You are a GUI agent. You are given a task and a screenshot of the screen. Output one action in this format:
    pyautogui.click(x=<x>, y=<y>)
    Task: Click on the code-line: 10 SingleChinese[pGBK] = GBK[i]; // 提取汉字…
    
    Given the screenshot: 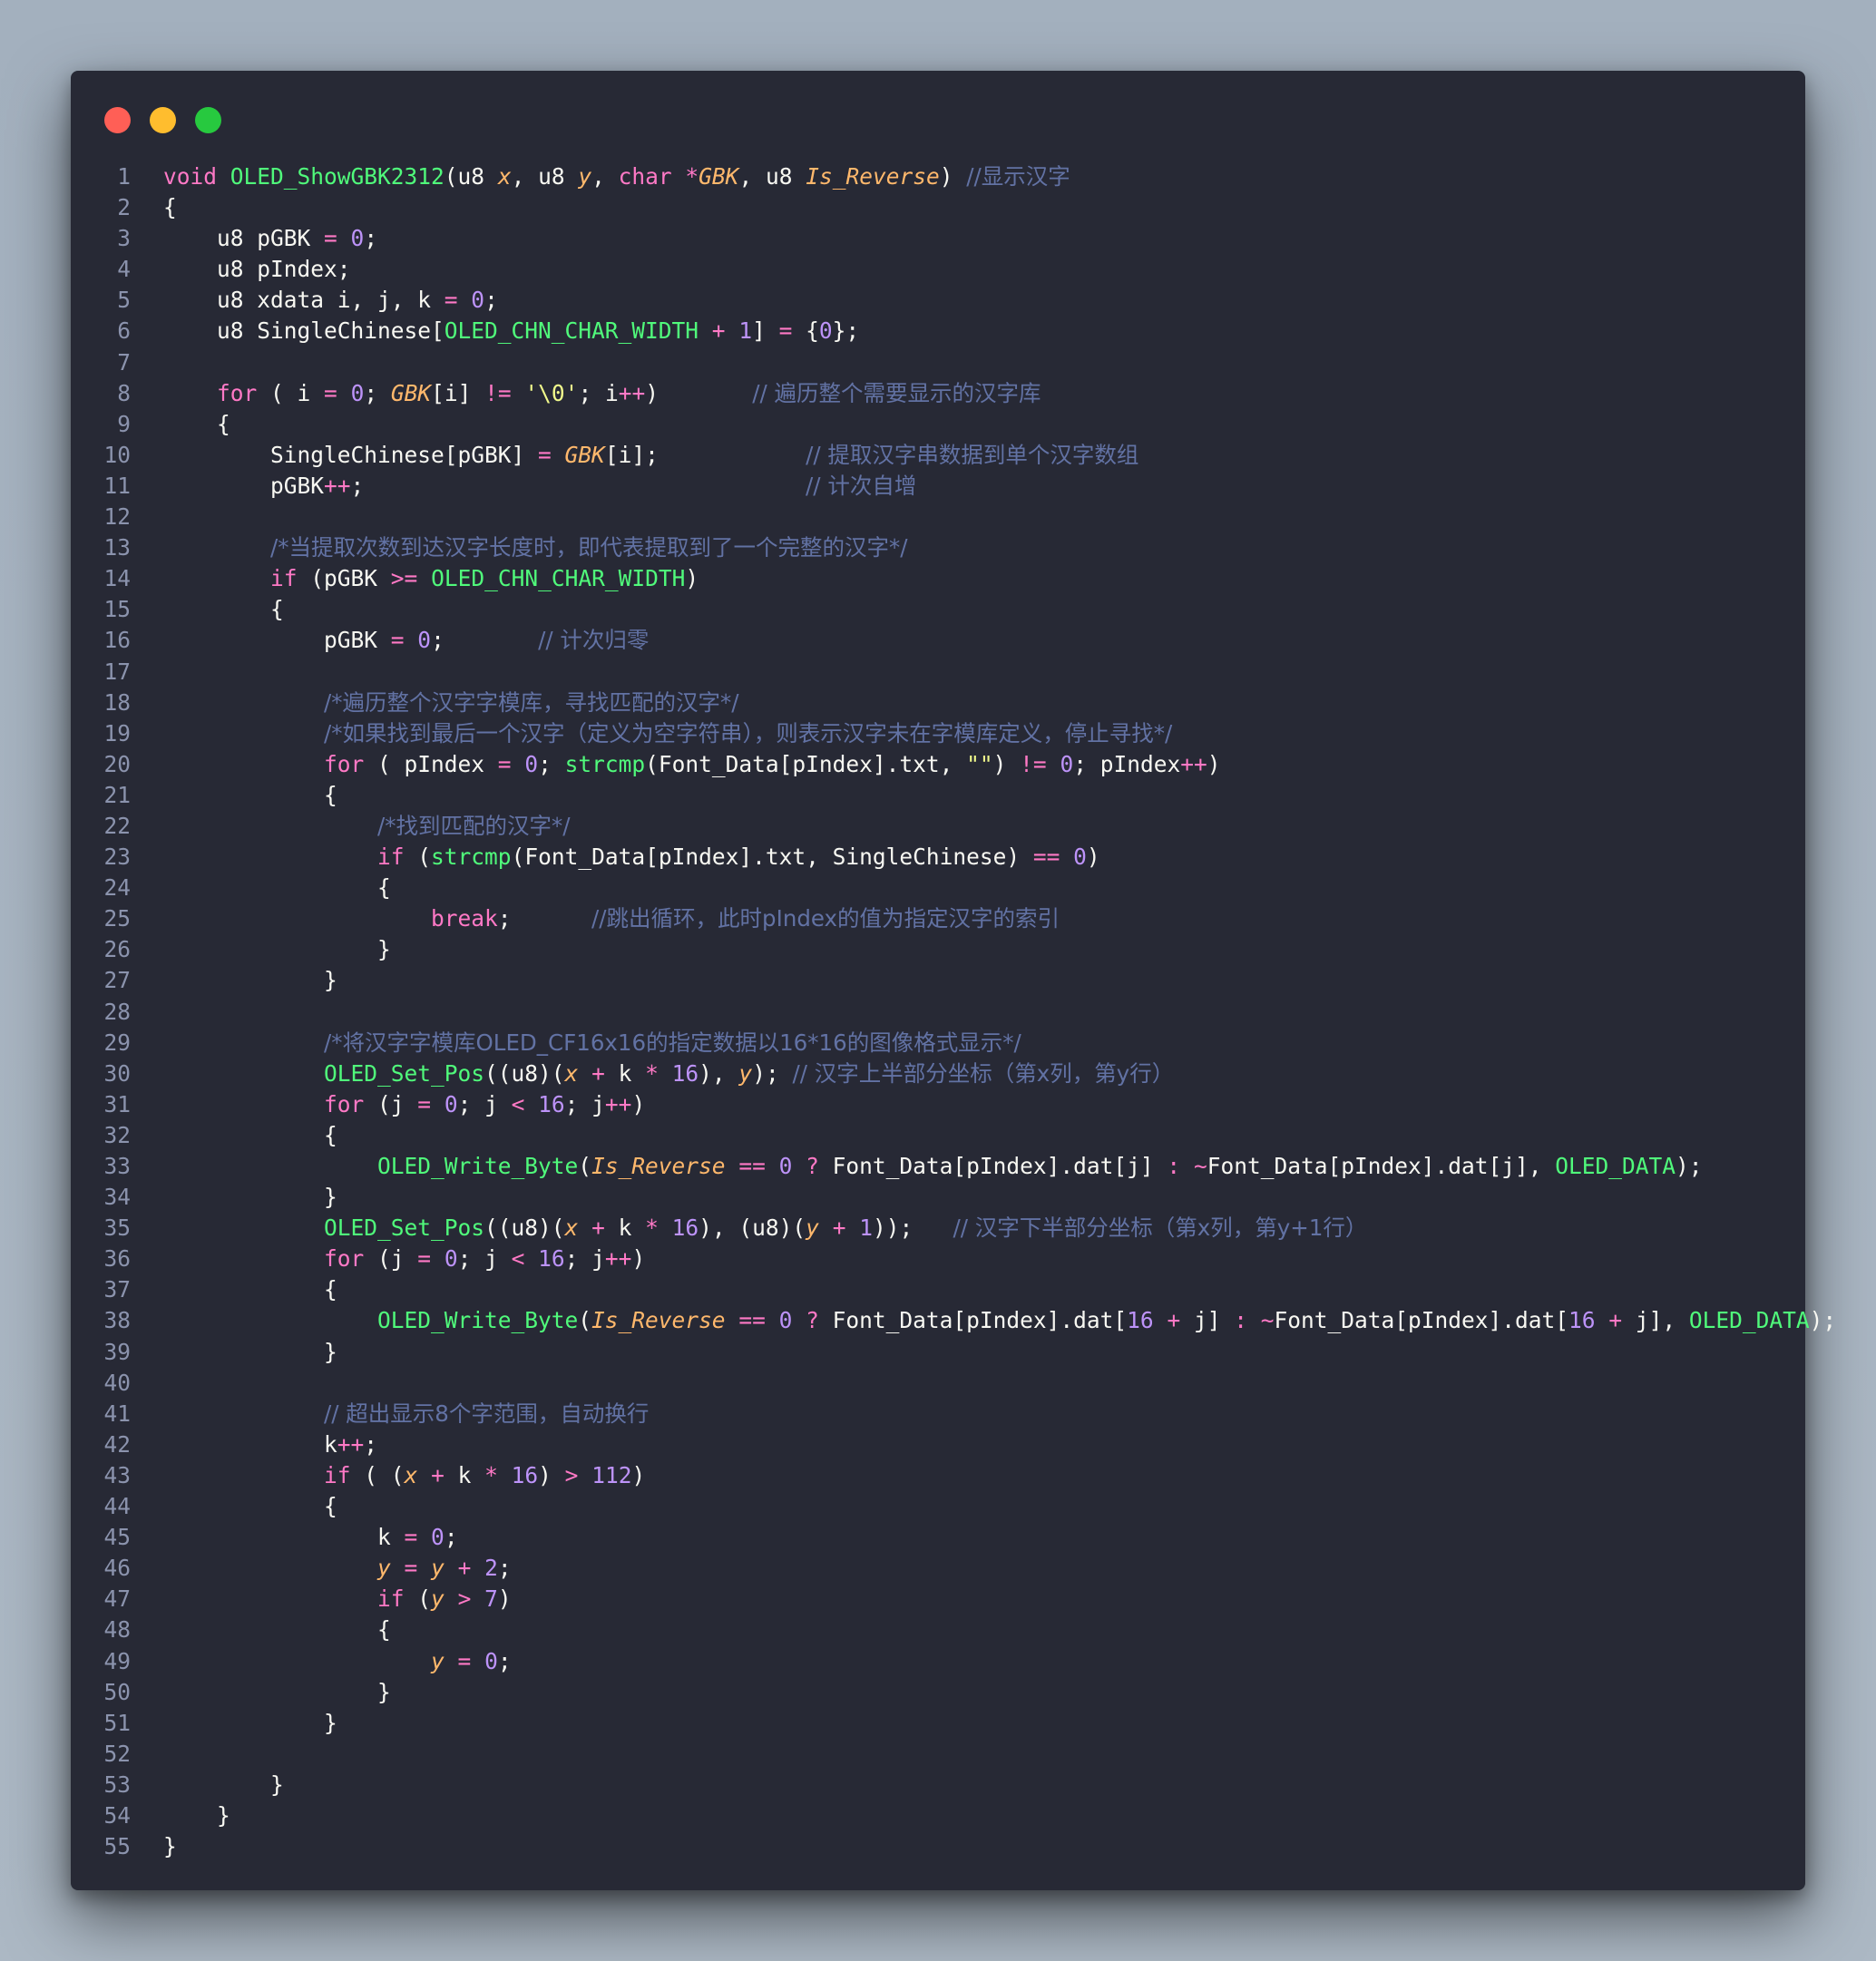 What is the action you would take?
    pyautogui.click(x=938, y=455)
    